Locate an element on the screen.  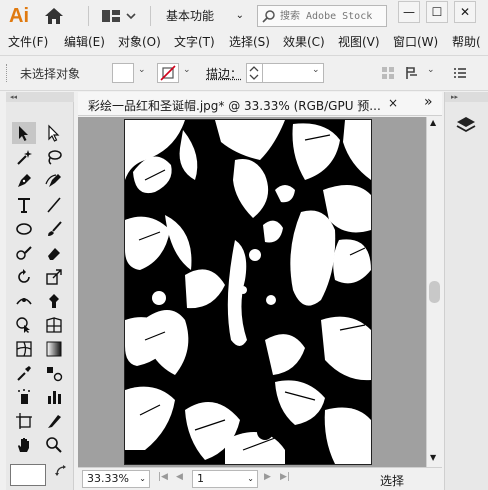
shaper-tool is located at coordinates (24, 253).